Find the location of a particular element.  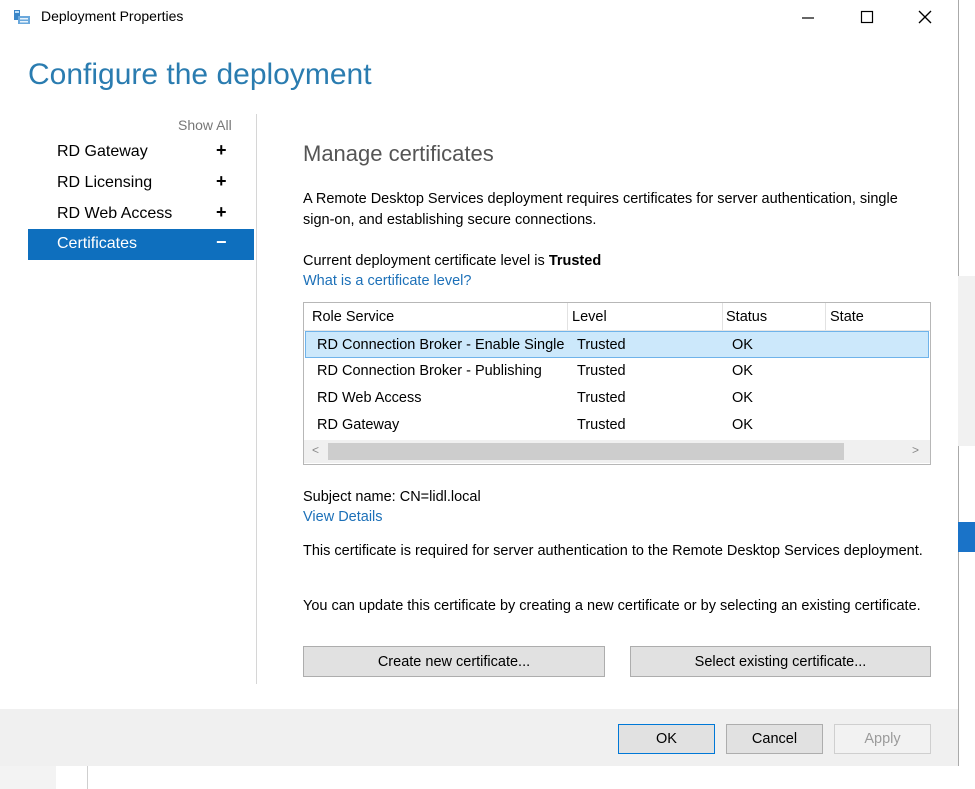

nav-item-rd-web-access: RD Web Access + is located at coordinates (141, 214).